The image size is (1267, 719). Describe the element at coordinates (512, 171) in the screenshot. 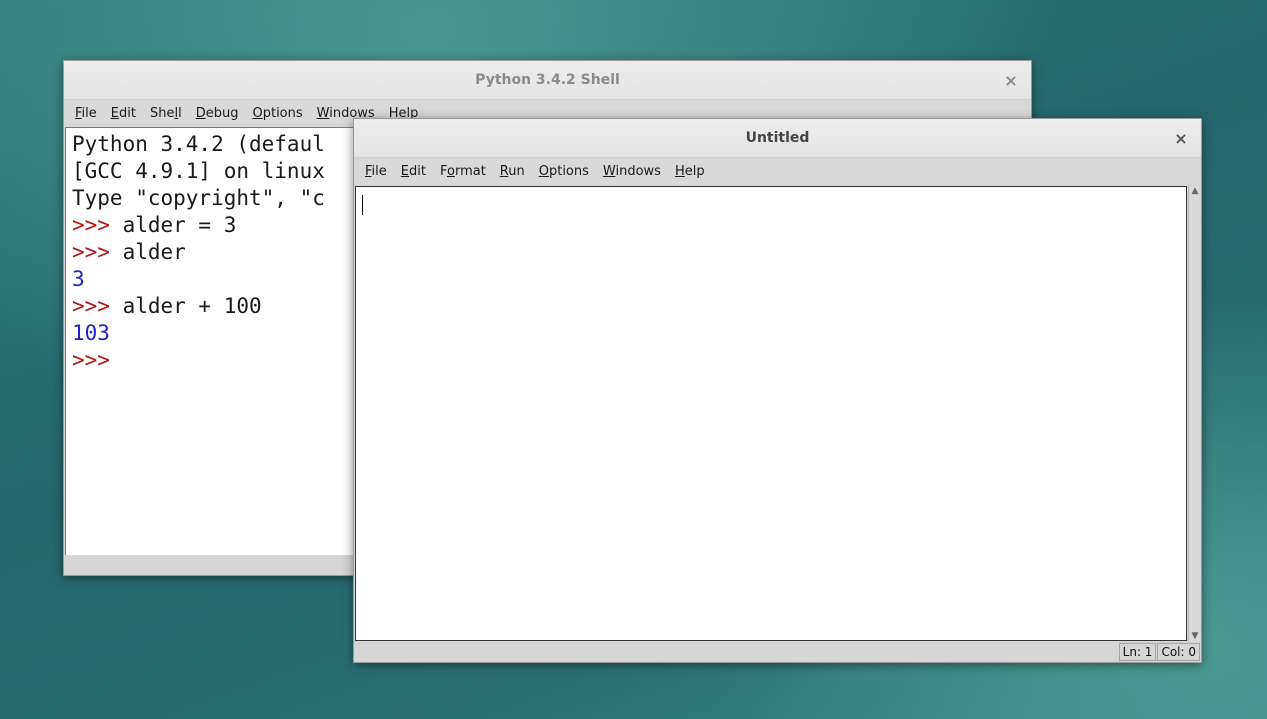

I see `editor-menu-run: Run` at that location.